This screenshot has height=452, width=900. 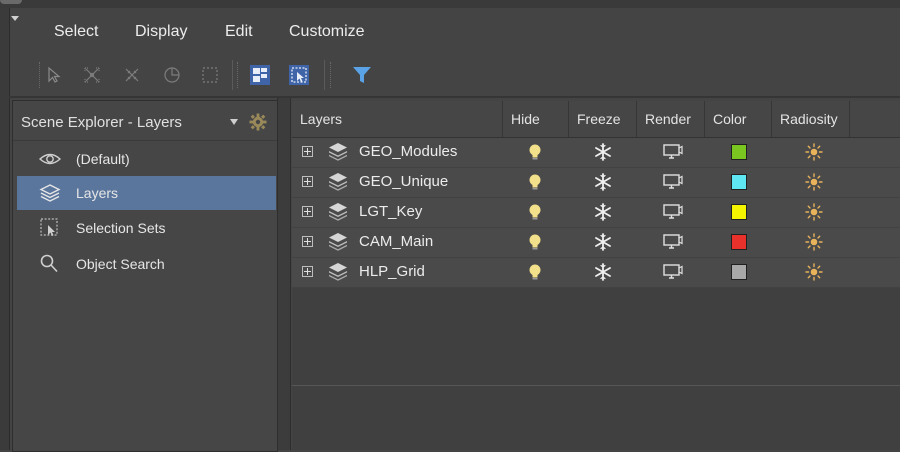 I want to click on sidebar-item-selection-sets: Selection Sets, so click(x=146, y=228).